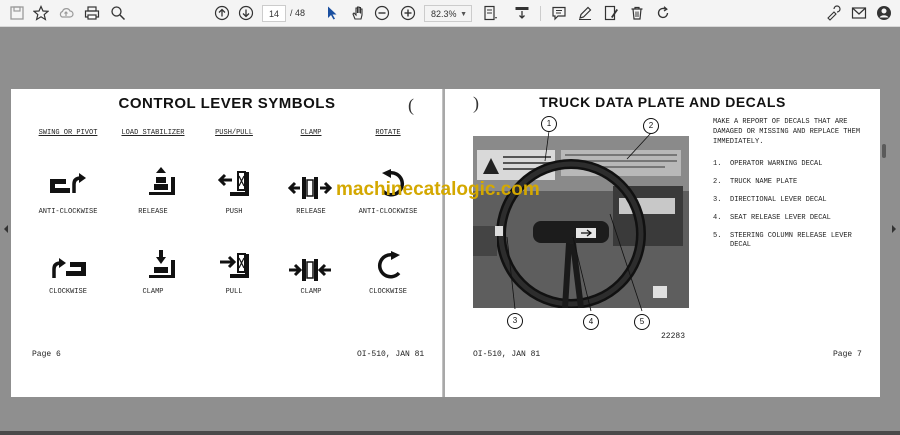 Image resolution: width=900 pixels, height=435 pixels. I want to click on steering-wheel-photo, so click(581, 222).